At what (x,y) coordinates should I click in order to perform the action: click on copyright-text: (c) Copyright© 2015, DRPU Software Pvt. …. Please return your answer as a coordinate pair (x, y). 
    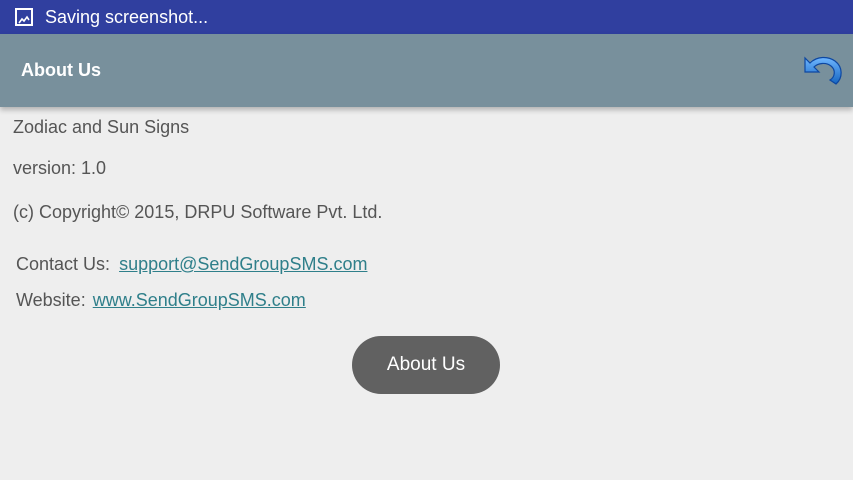
    Looking at the image, I should click on (198, 212).